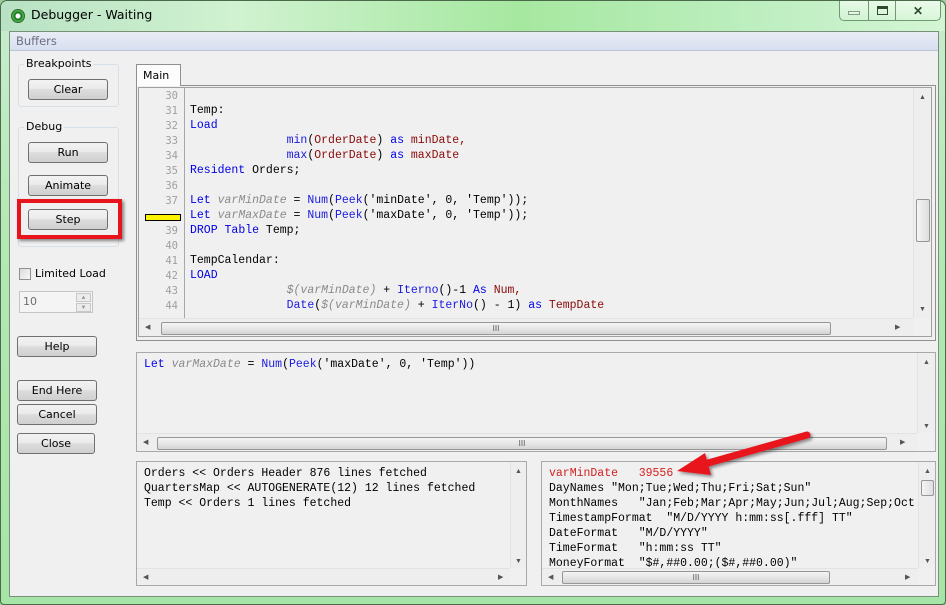  I want to click on variable-row: DayNames "Mon;Tue;Wed;Thu;Fri;Sat;Sun", so click(680, 488).